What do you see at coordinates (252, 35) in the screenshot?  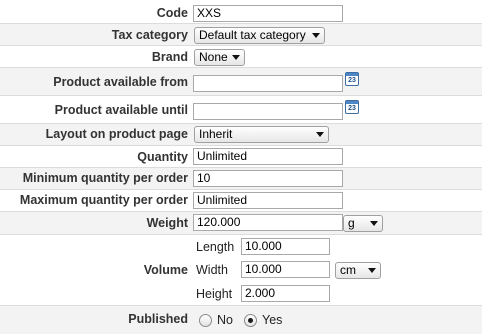 I see `tax-category-value: Default tax category` at bounding box center [252, 35].